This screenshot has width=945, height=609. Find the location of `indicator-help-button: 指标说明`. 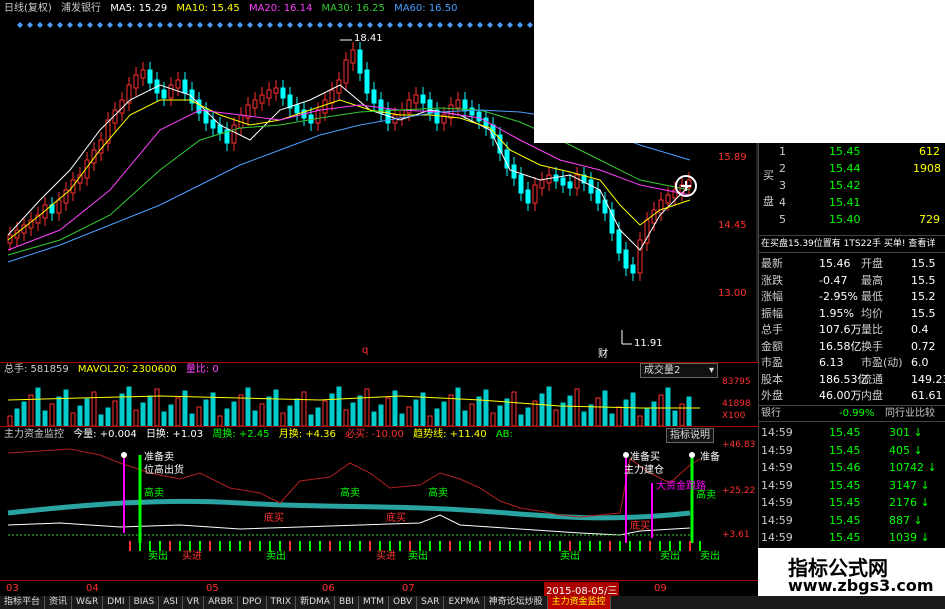

indicator-help-button: 指标说明 is located at coordinates (690, 435).